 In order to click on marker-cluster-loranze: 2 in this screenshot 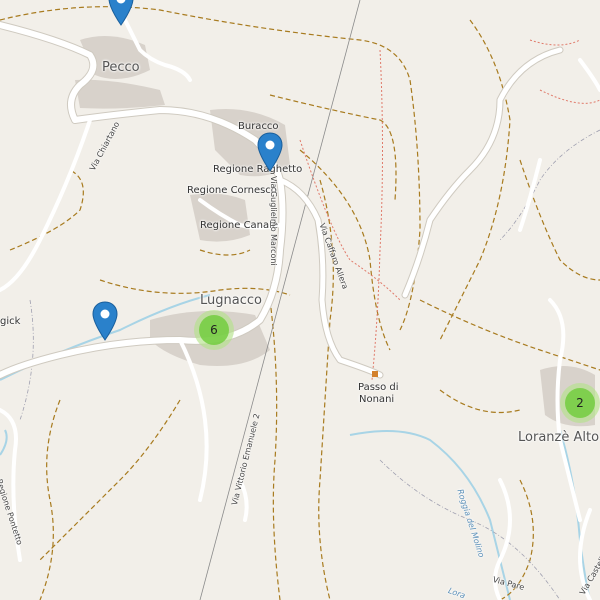, I will do `click(580, 403)`.